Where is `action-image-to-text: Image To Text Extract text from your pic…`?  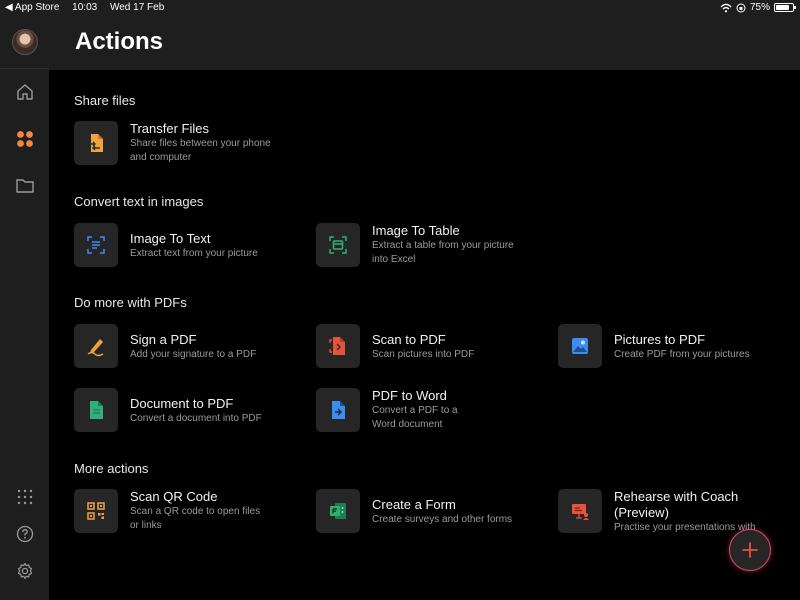 action-image-to-text: Image To Text Extract text from your pic… is located at coordinates (166, 245).